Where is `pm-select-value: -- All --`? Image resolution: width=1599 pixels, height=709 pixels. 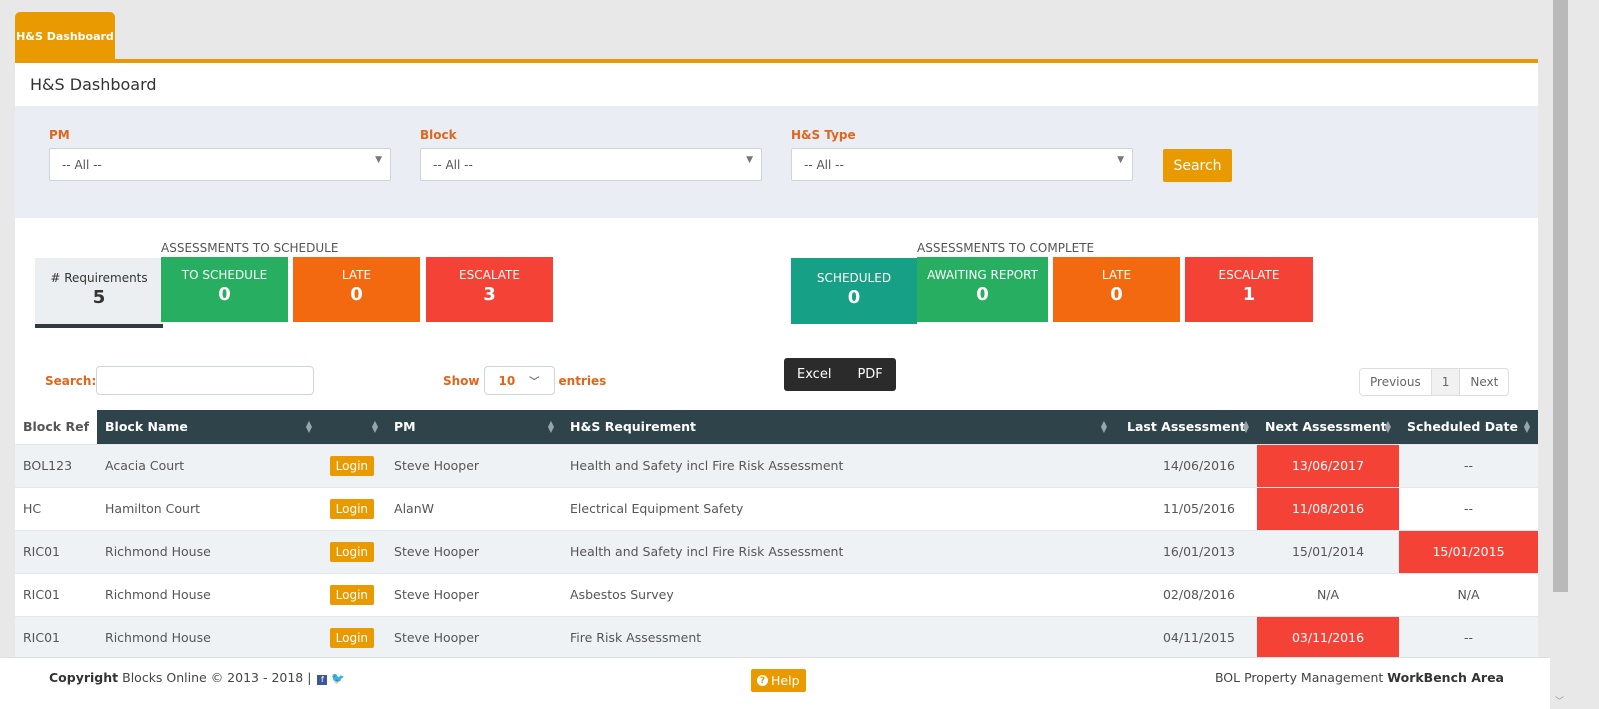 pm-select-value: -- All -- is located at coordinates (82, 164).